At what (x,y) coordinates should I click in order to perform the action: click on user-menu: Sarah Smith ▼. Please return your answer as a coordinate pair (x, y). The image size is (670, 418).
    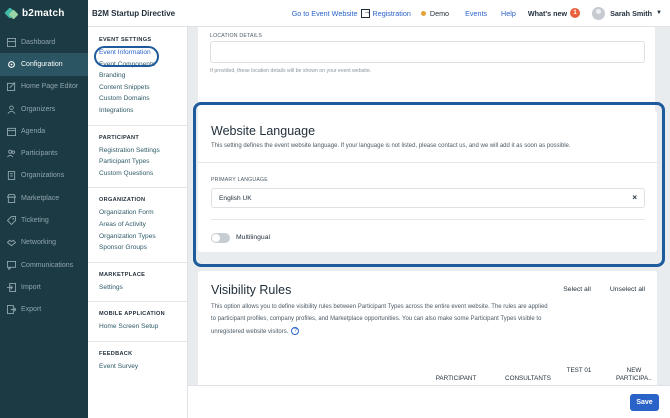
    Looking at the image, I should click on (627, 13).